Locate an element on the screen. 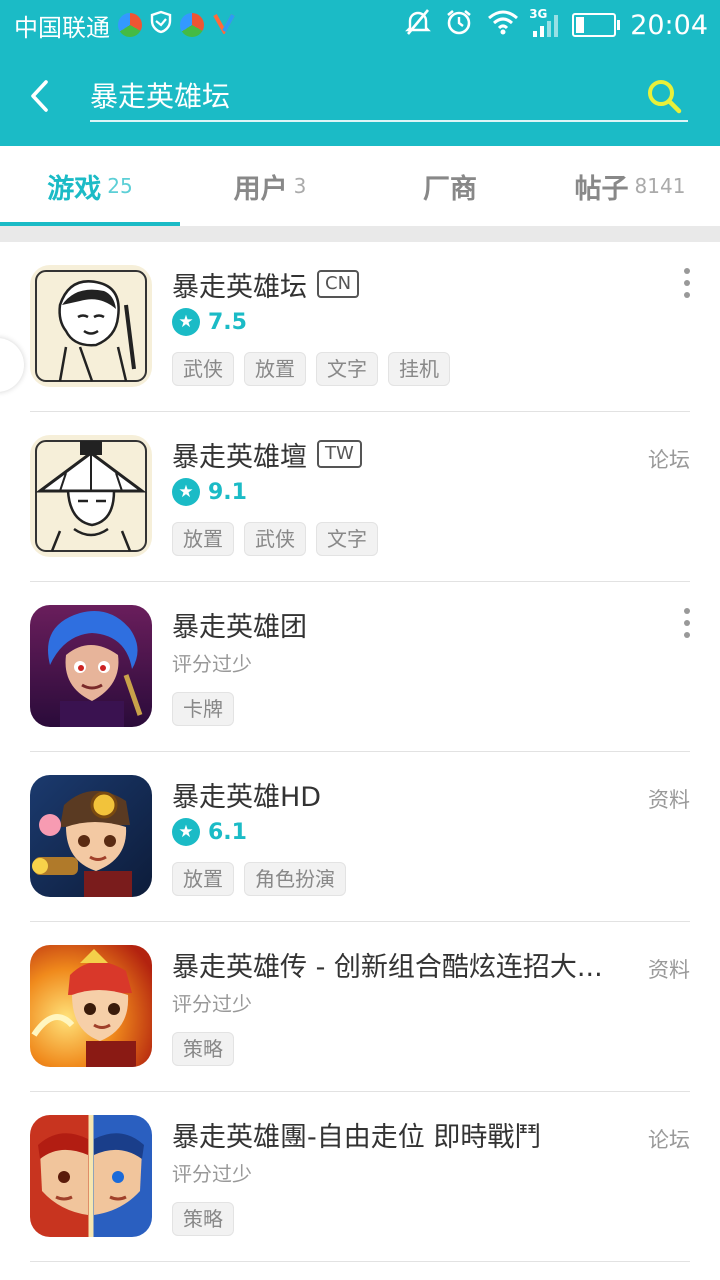 This screenshot has width=720, height=1280. game-name: 暴走英雄HD is located at coordinates (247, 797).